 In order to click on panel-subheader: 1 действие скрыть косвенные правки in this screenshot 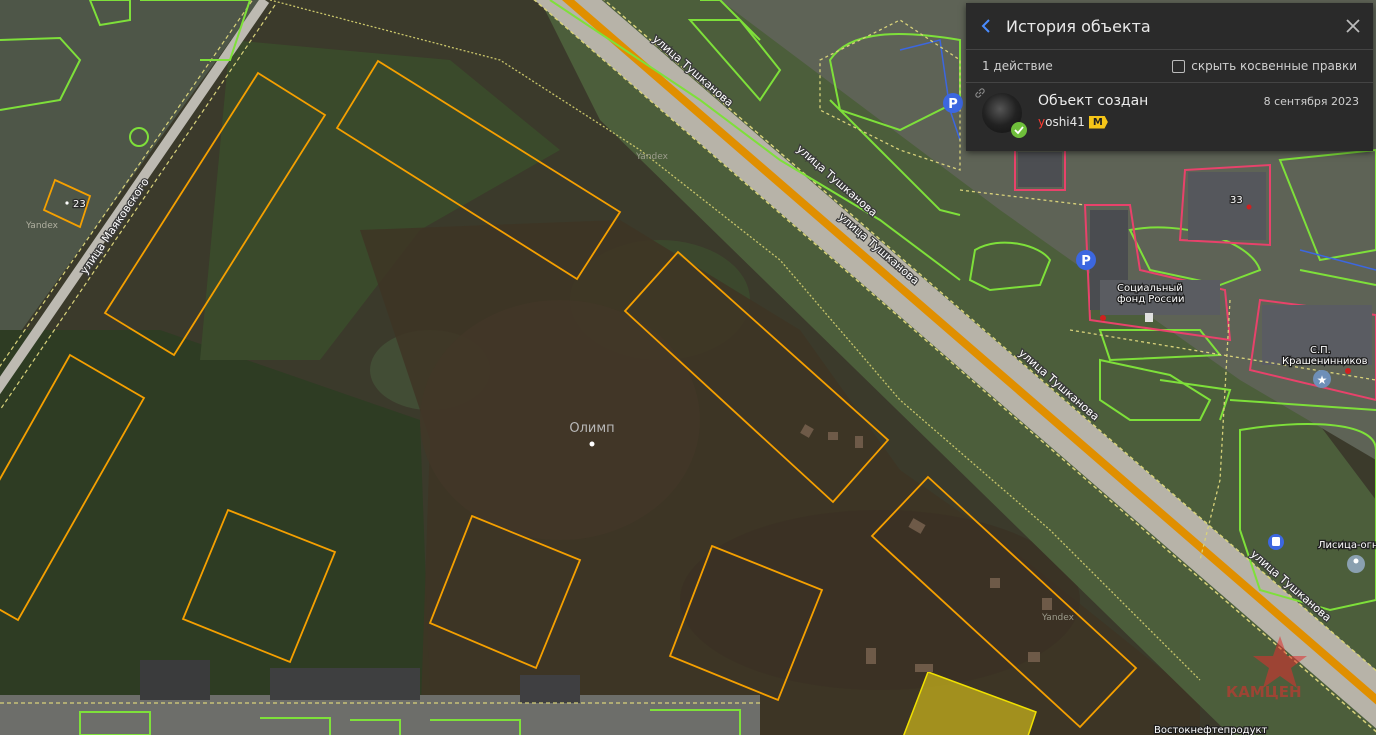, I will do `click(1169, 66)`.